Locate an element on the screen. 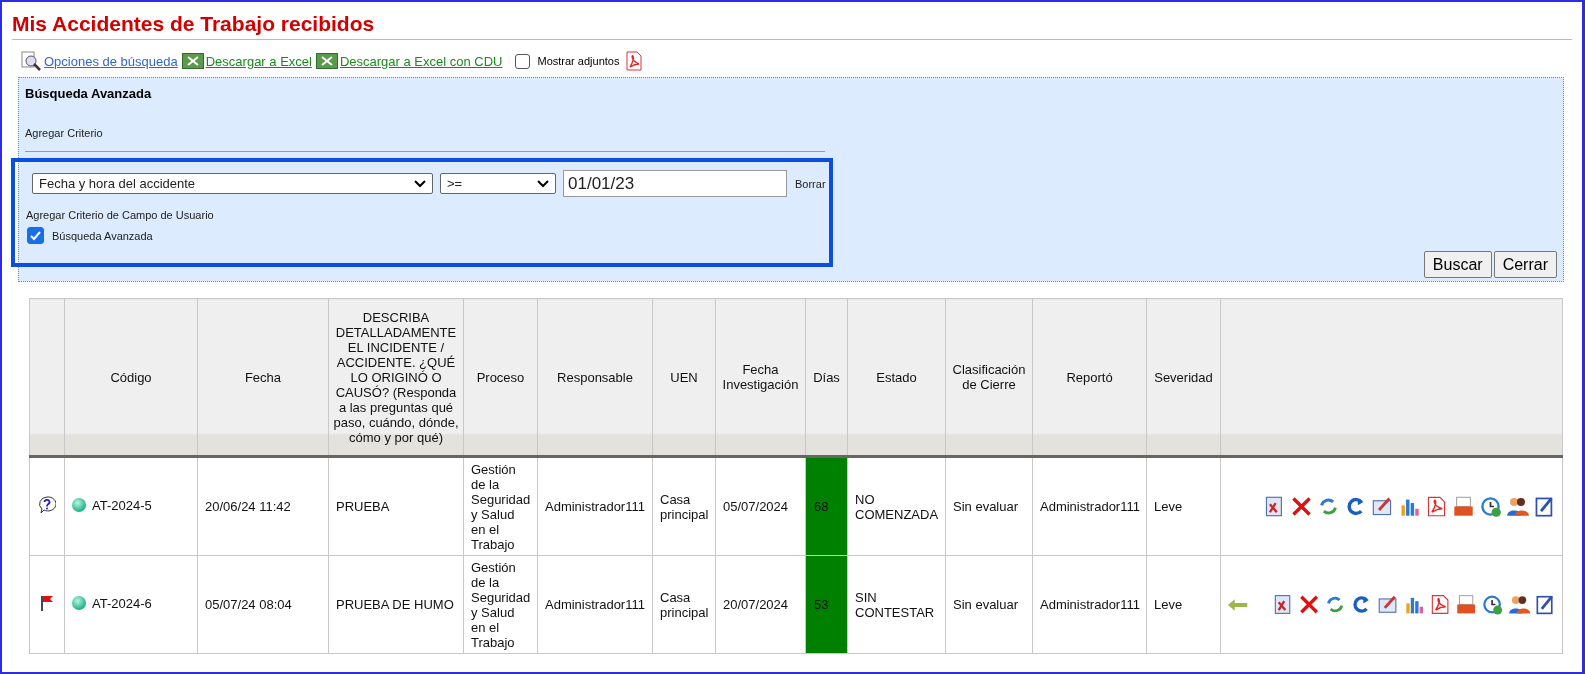 The height and width of the screenshot is (674, 1585). column-header: Fecha is located at coordinates (263, 377).